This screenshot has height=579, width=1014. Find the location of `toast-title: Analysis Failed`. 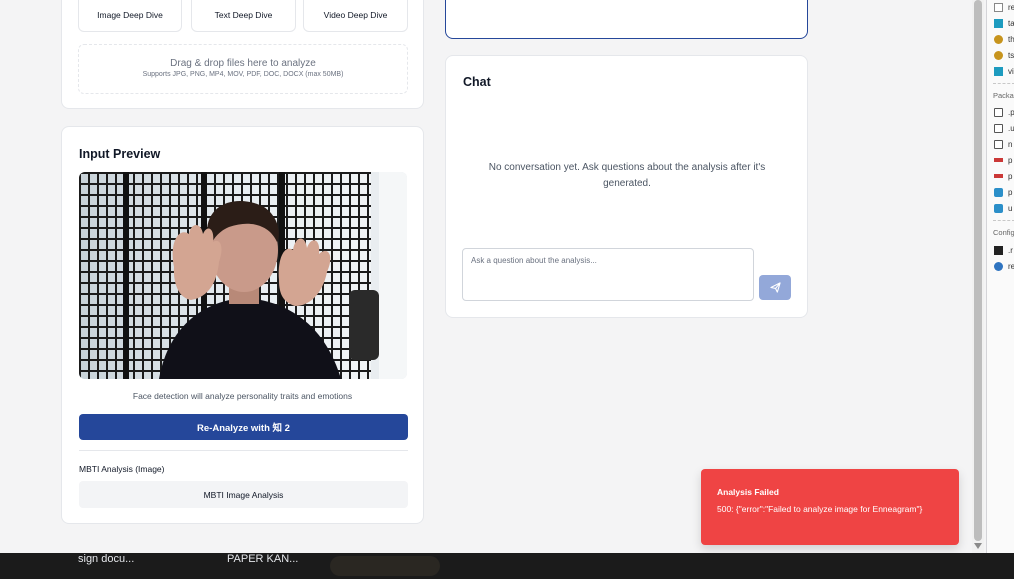

toast-title: Analysis Failed is located at coordinates (748, 492).